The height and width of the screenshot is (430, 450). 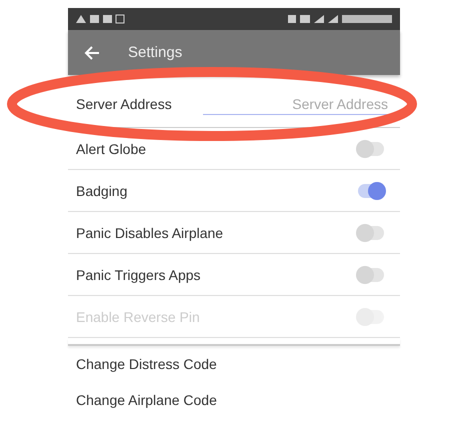 I want to click on setting-label: Panic Disables Airplane, so click(x=150, y=232).